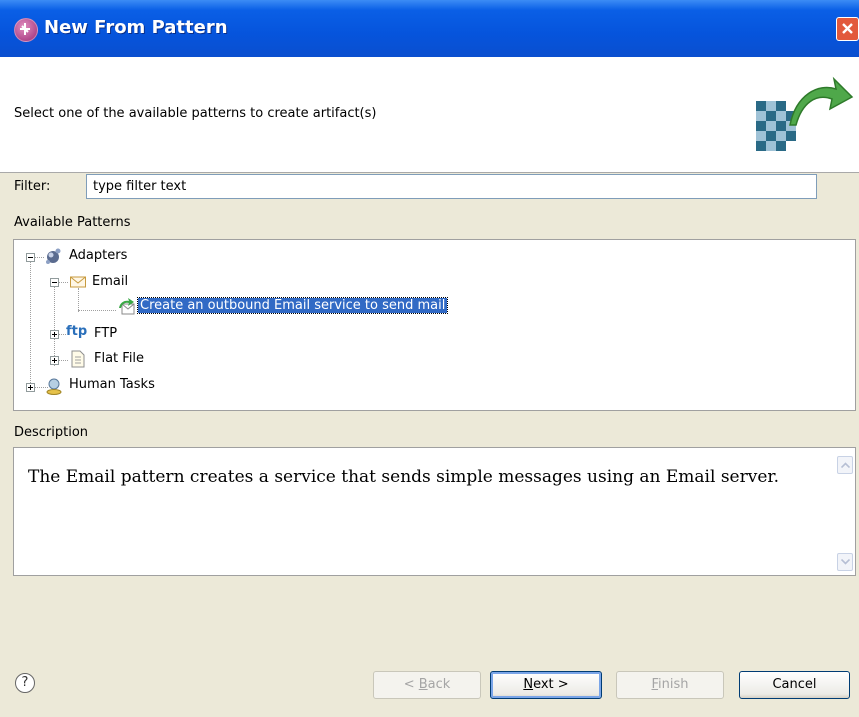 The image size is (859, 717). I want to click on pattern-icon, so click(127, 306).